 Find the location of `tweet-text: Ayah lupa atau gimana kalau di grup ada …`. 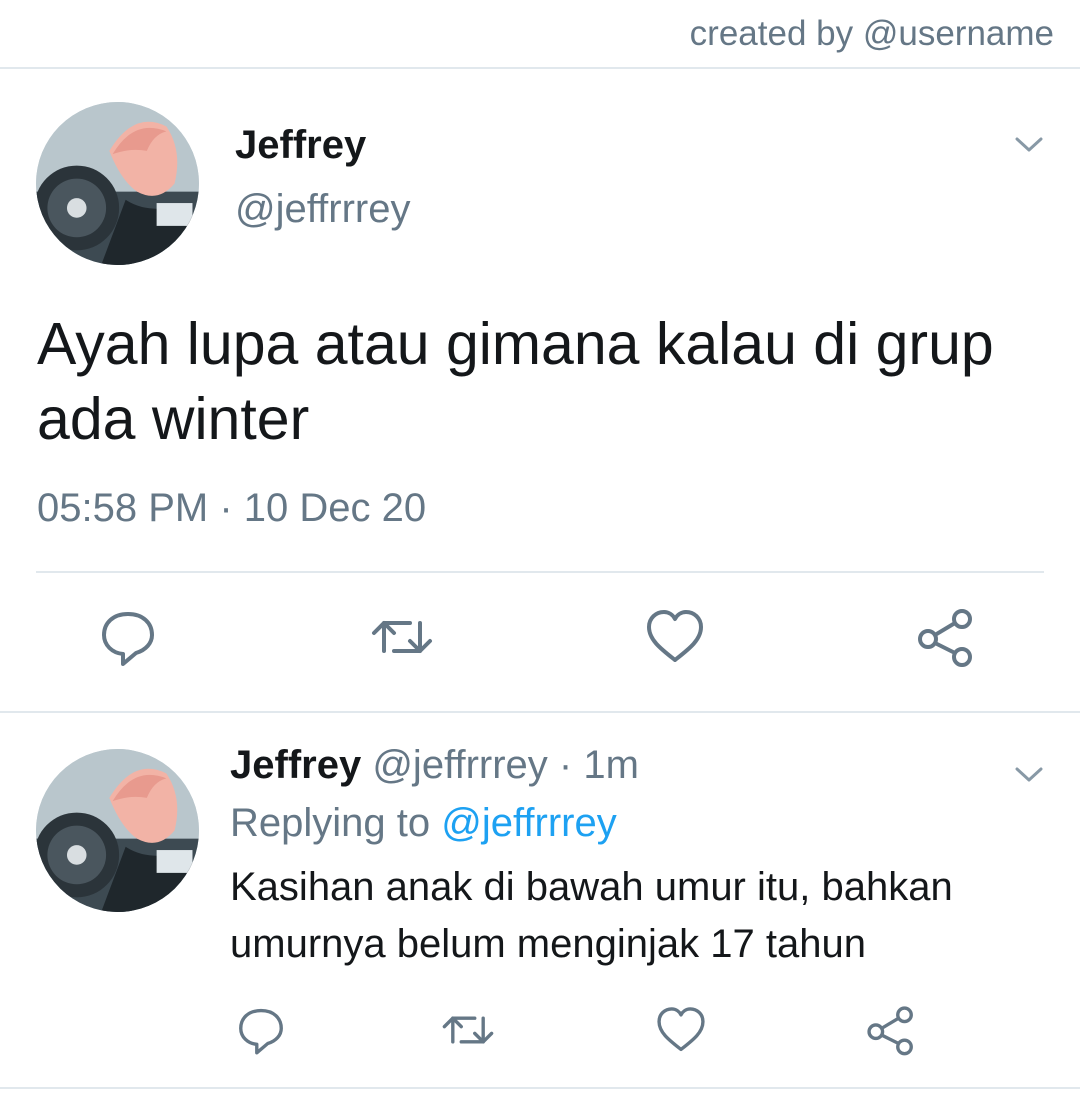

tweet-text: Ayah lupa atau gimana kalau di grup ada … is located at coordinates (515, 381).